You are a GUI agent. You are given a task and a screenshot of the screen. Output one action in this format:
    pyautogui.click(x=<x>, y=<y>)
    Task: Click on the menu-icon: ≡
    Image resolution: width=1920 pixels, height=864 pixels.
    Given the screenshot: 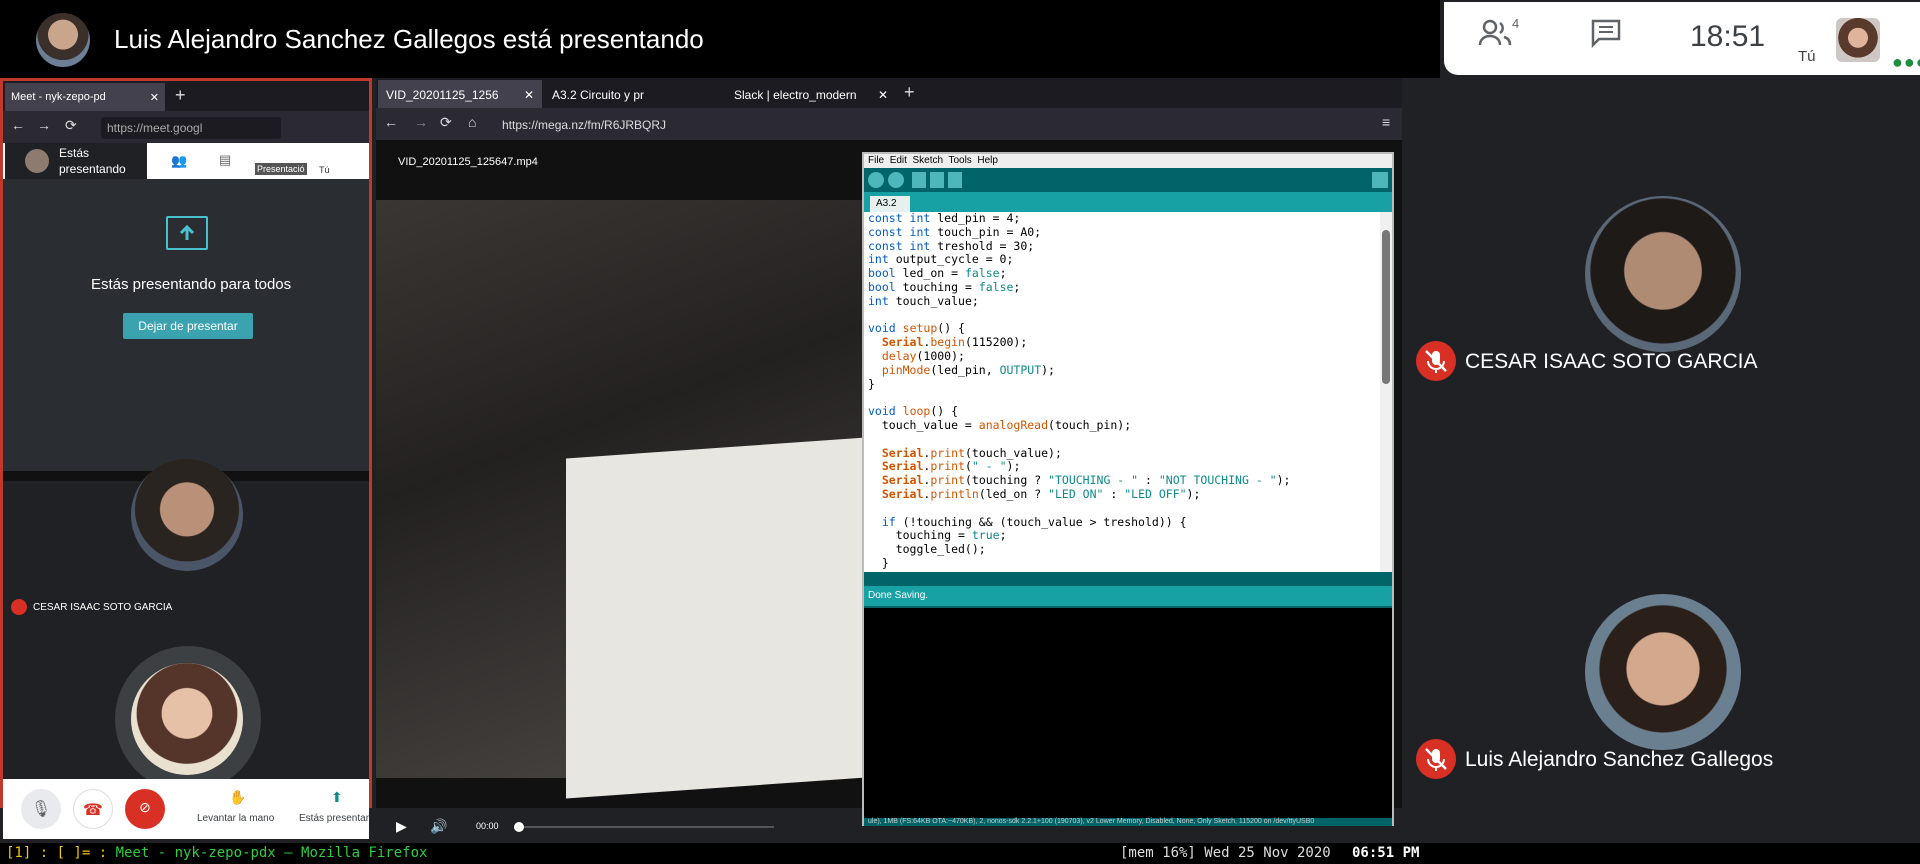 What is the action you would take?
    pyautogui.click(x=1386, y=122)
    